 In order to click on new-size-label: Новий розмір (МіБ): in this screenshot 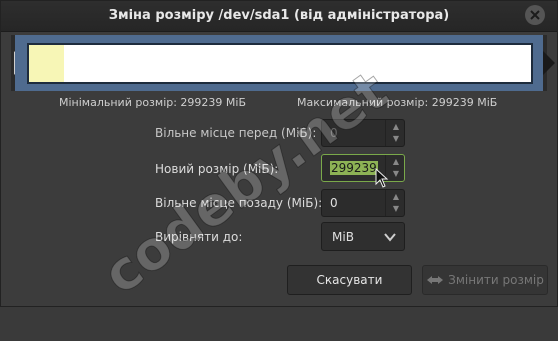, I will do `click(217, 169)`.